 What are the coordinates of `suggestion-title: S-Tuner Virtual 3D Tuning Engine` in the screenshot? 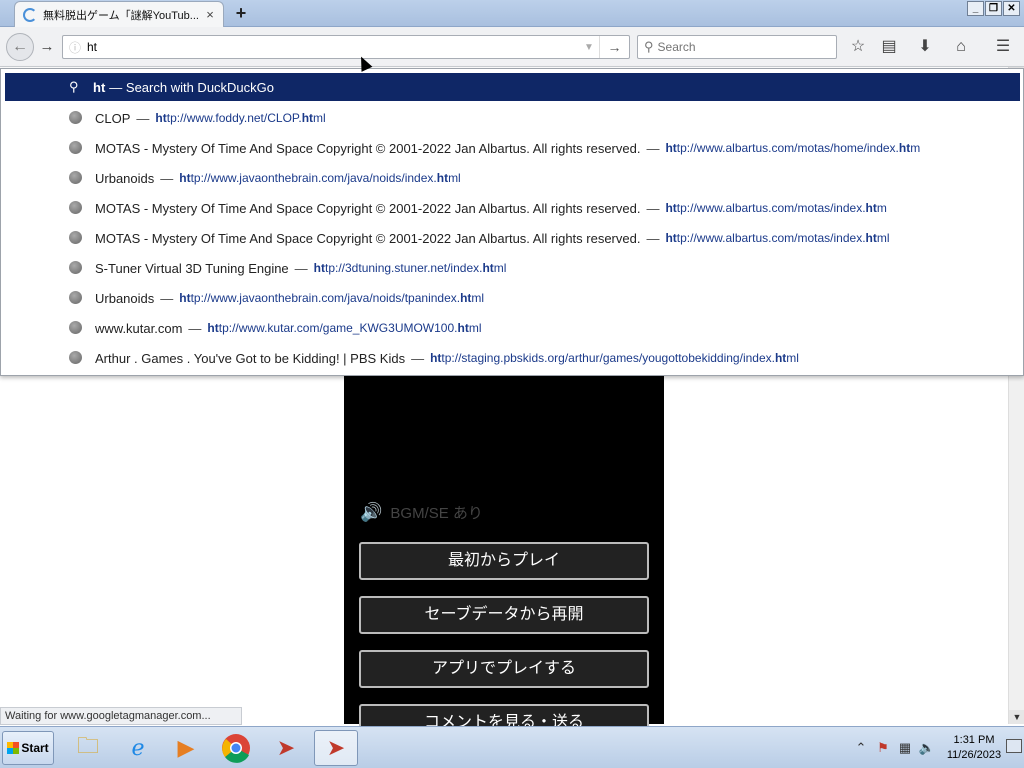 It's located at (192, 268).